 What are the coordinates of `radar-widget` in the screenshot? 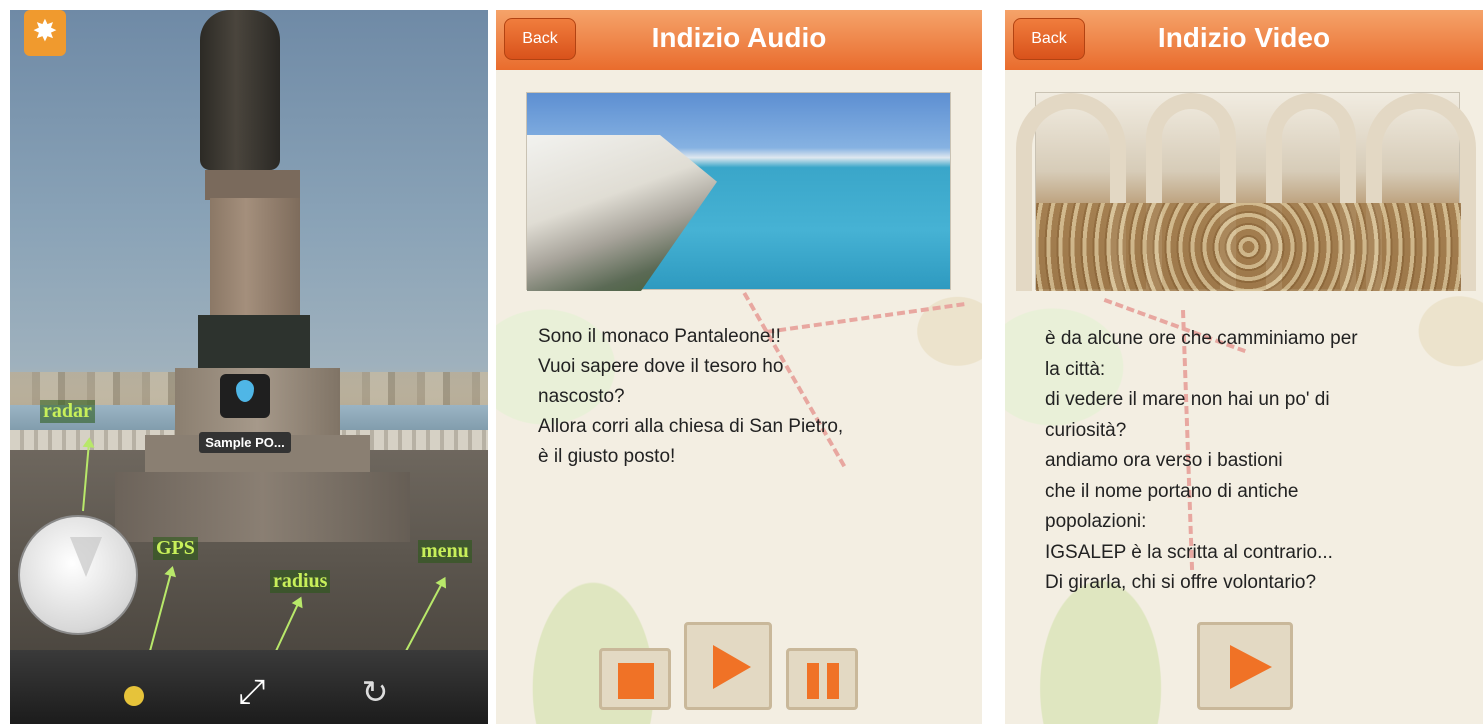 It's located at (78, 575).